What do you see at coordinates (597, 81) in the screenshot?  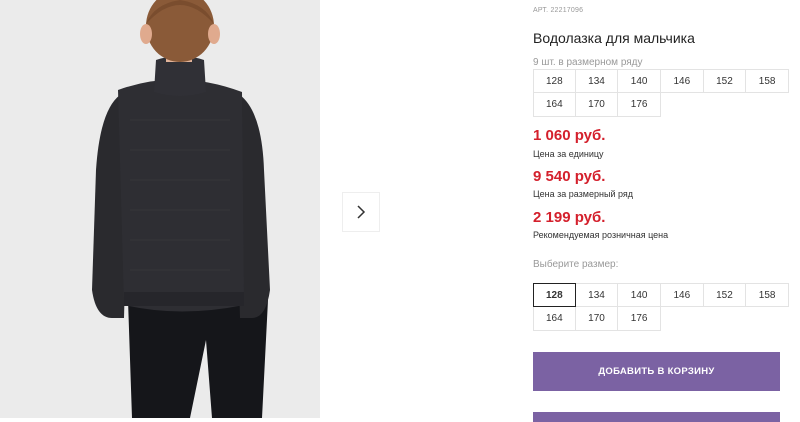 I see `pack-size-cell: 134` at bounding box center [597, 81].